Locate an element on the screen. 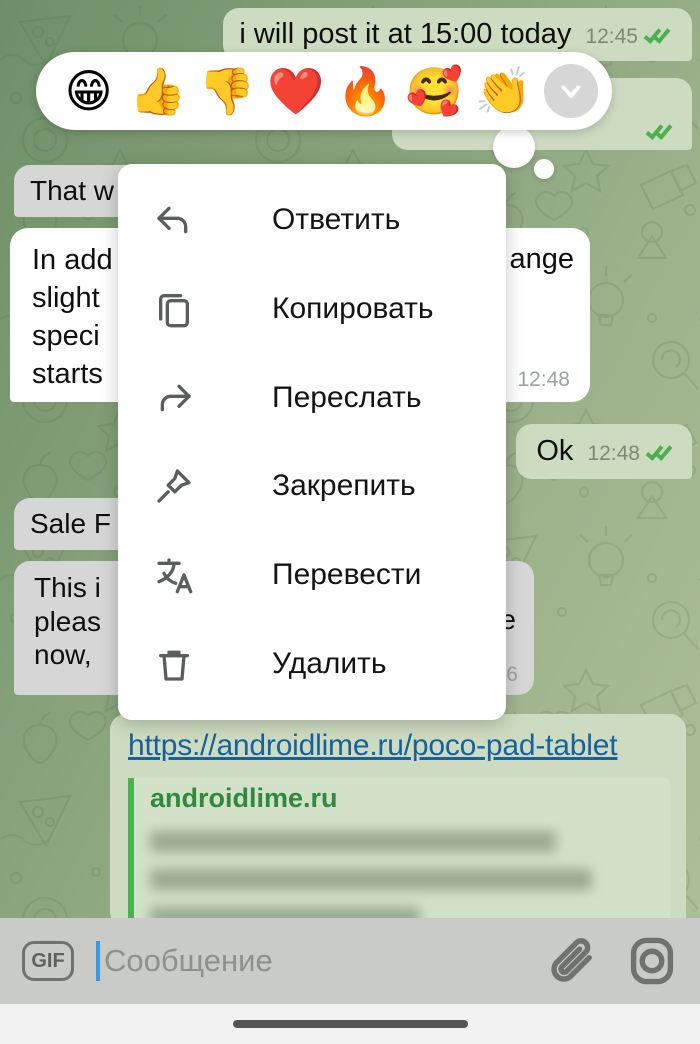  clapping-hands-emoji: 👏 is located at coordinates (503, 91).